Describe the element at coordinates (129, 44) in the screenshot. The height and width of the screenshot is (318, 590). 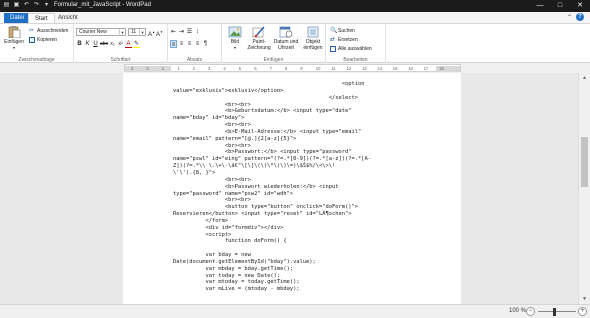
I see `font-color-button: A` at that location.